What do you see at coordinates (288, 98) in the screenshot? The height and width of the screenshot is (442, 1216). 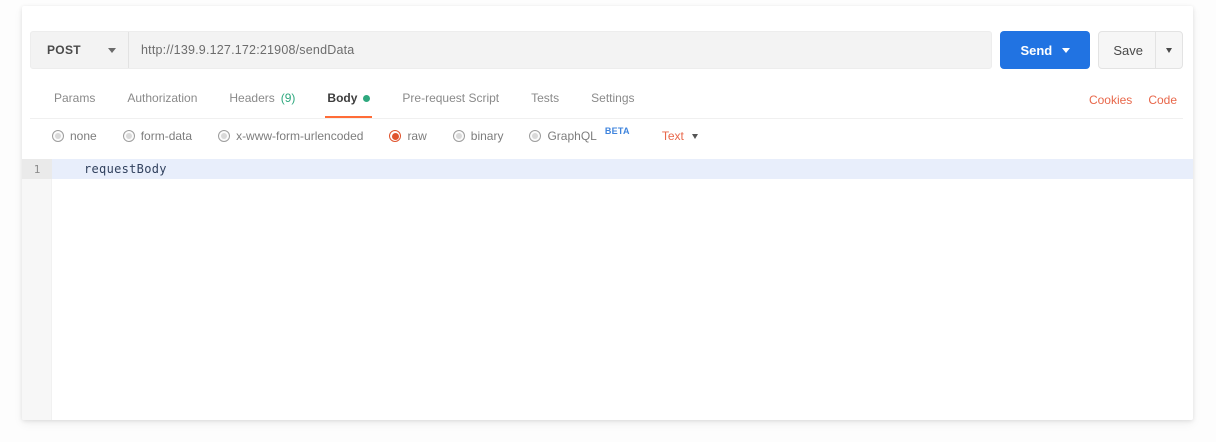 I see `headers-count-badge: (9)` at bounding box center [288, 98].